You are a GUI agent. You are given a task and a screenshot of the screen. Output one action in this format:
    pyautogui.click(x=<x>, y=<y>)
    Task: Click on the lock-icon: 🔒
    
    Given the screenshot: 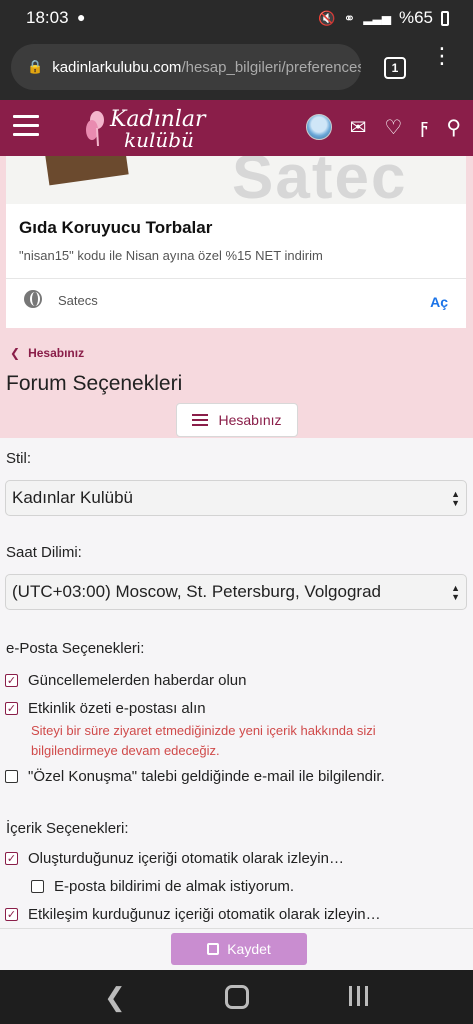 What is the action you would take?
    pyautogui.click(x=35, y=66)
    